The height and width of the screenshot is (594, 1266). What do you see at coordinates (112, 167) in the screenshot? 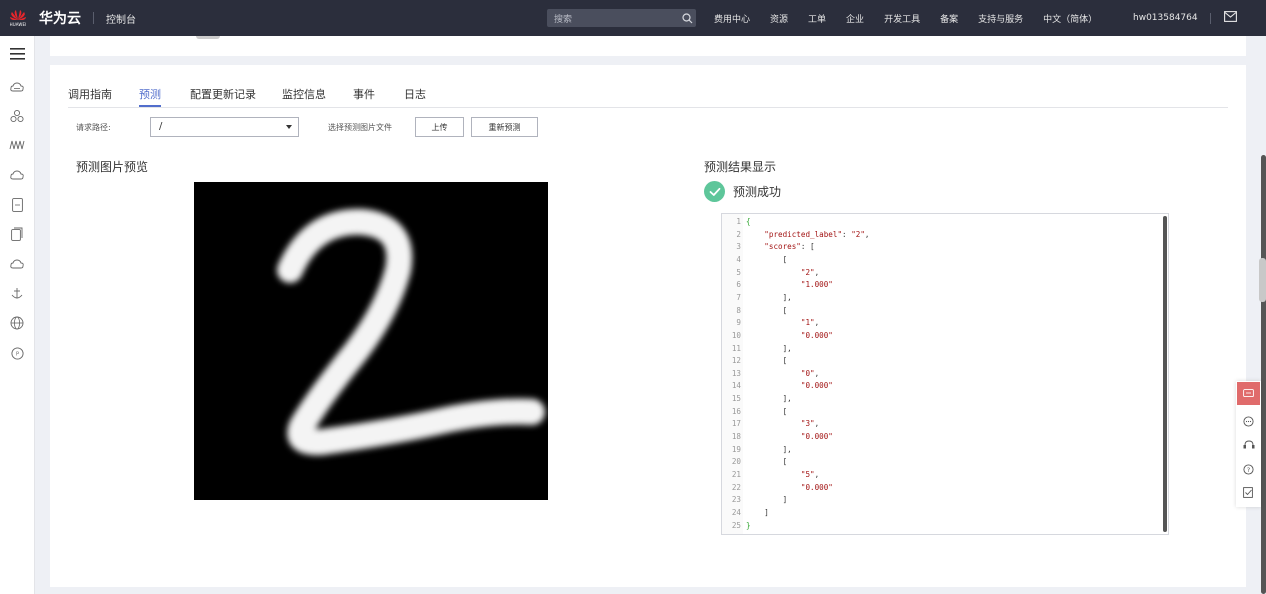
I see `preview-title: 预测图片预览` at bounding box center [112, 167].